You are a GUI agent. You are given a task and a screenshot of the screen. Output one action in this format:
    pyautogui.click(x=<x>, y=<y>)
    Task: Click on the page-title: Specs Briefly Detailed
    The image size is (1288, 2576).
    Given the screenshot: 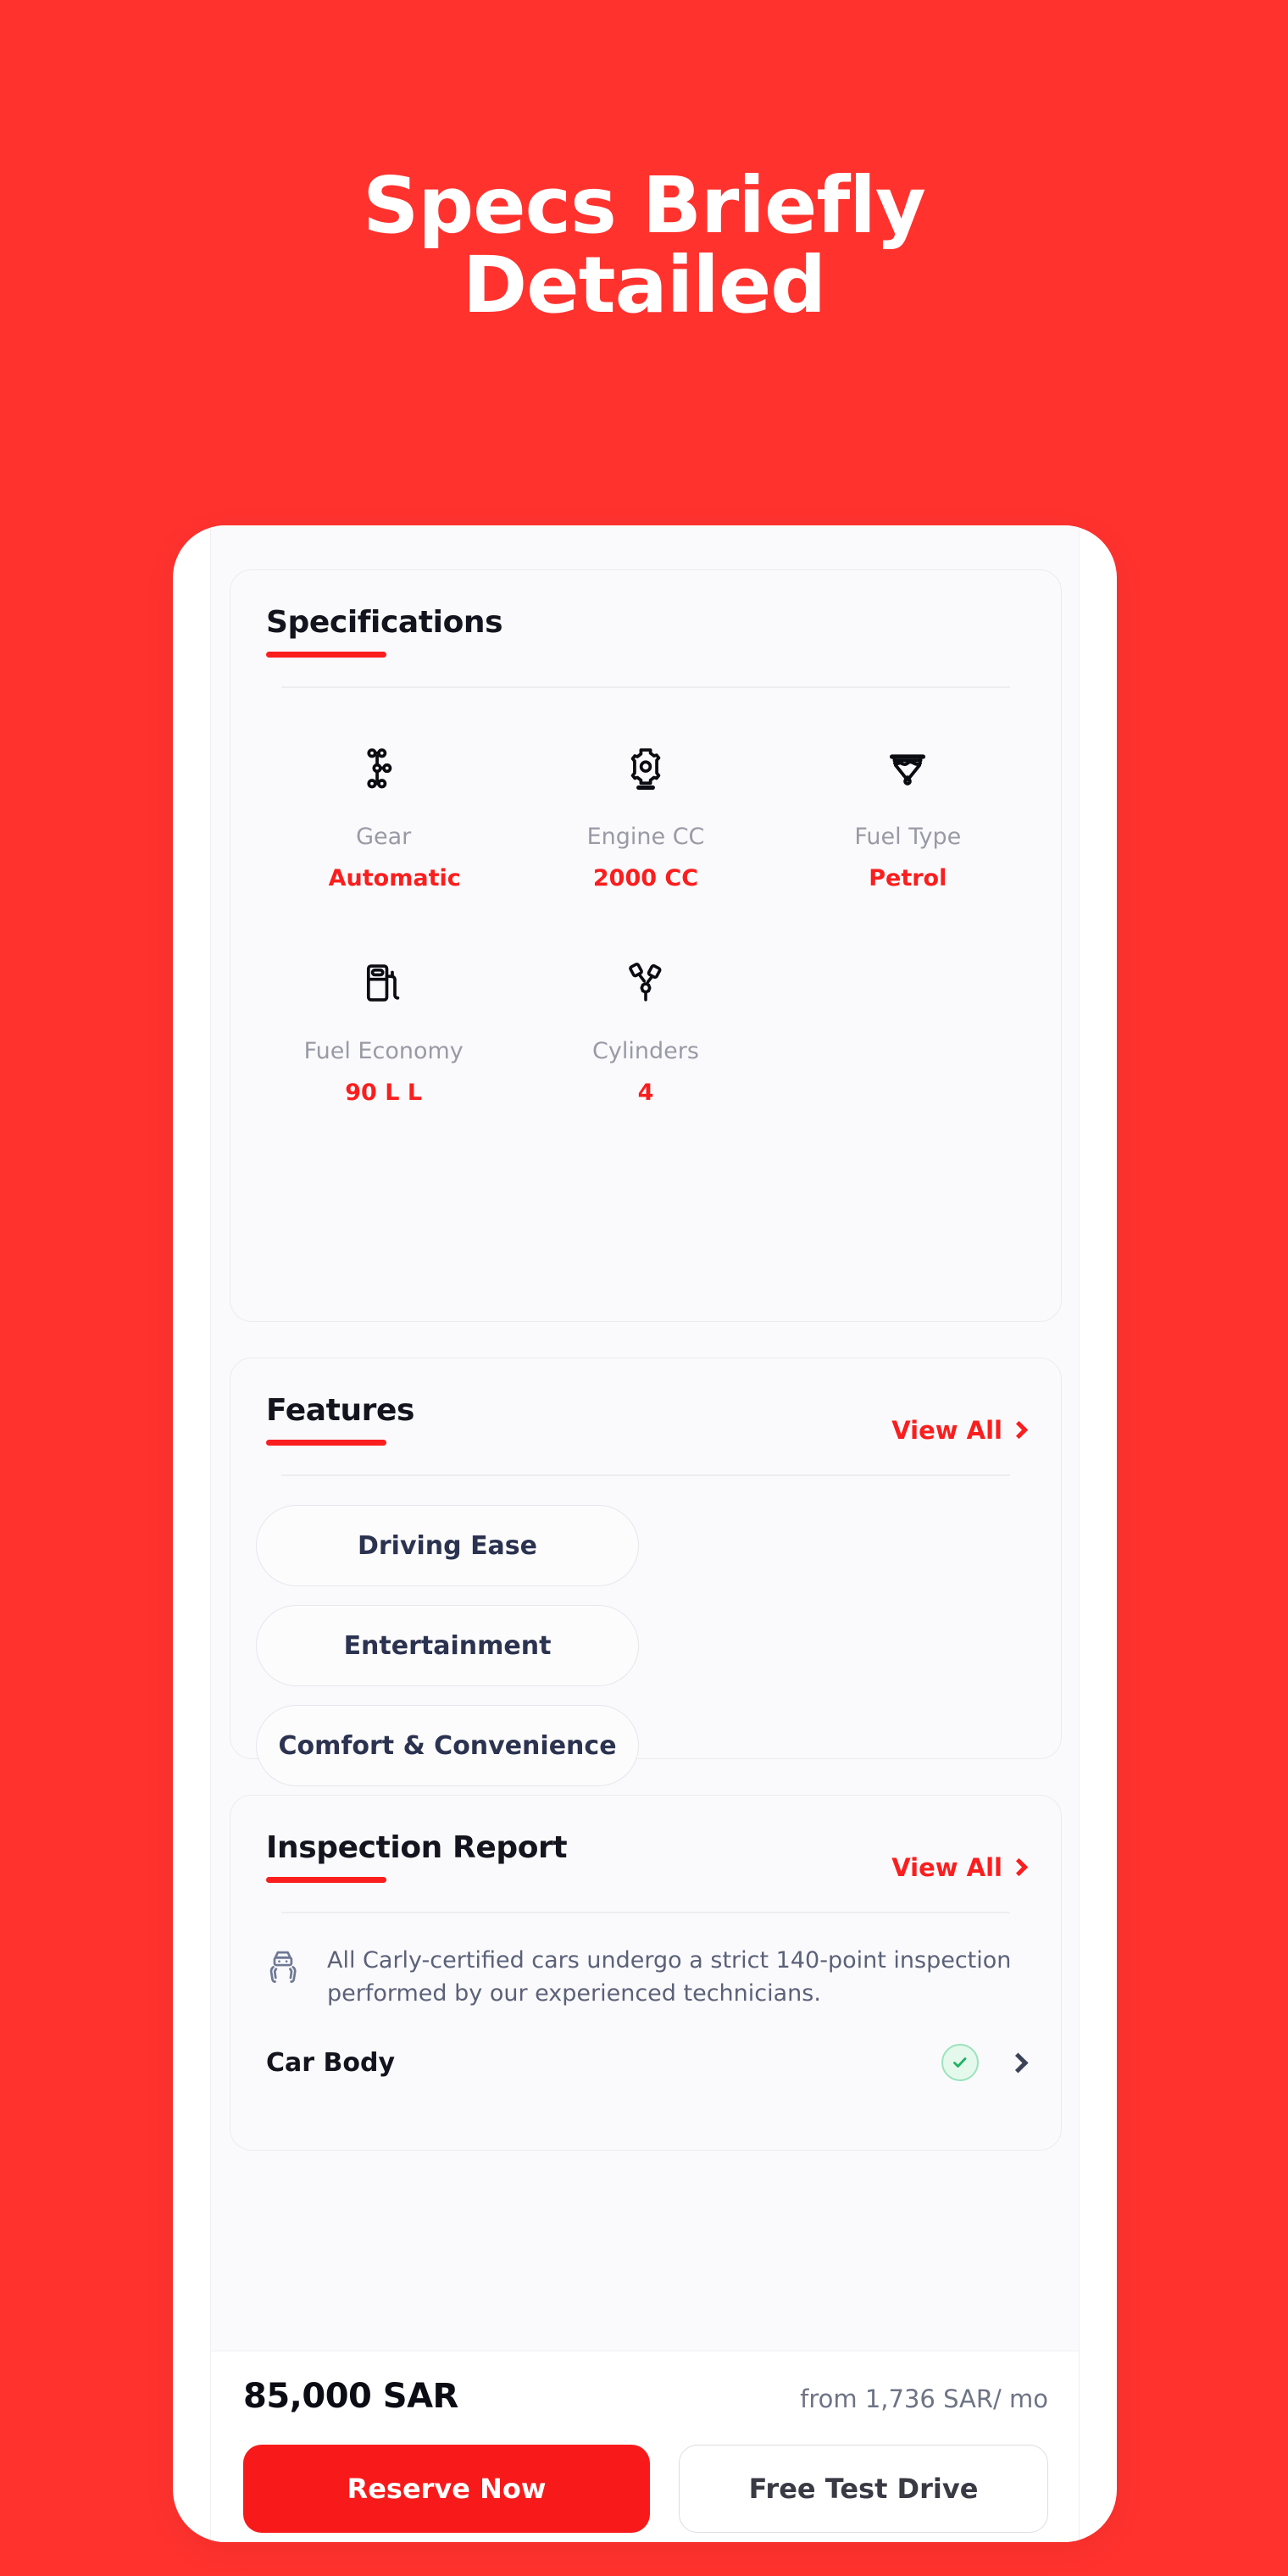 What is the action you would take?
    pyautogui.click(x=644, y=245)
    